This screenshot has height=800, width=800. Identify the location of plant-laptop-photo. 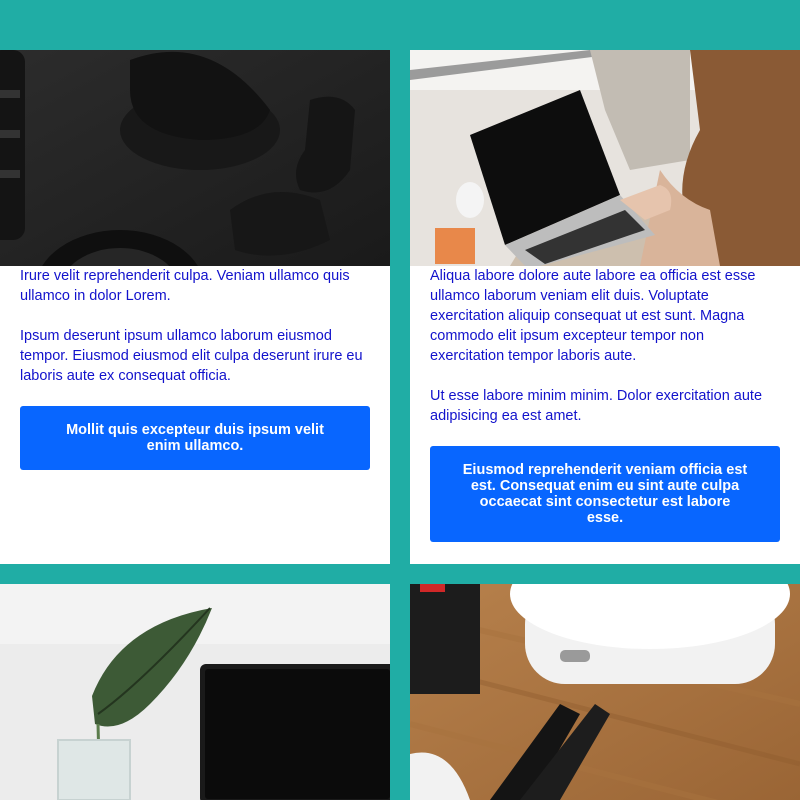
(195, 692).